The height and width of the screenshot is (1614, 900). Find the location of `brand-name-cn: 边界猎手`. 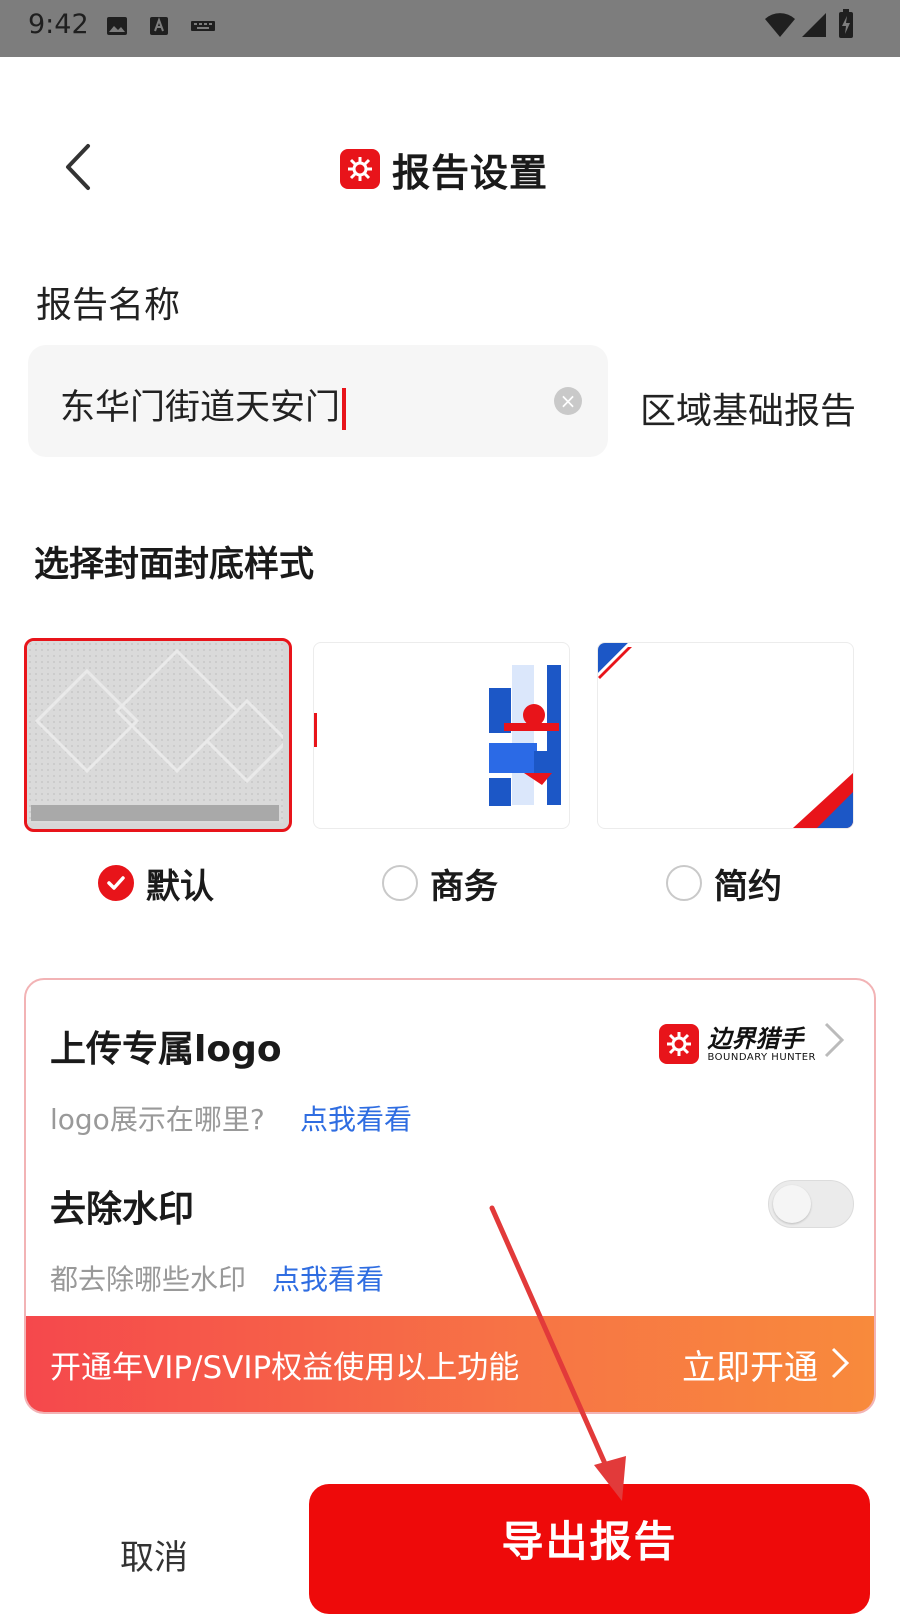

brand-name-cn: 边界猎手 is located at coordinates (755, 1038).